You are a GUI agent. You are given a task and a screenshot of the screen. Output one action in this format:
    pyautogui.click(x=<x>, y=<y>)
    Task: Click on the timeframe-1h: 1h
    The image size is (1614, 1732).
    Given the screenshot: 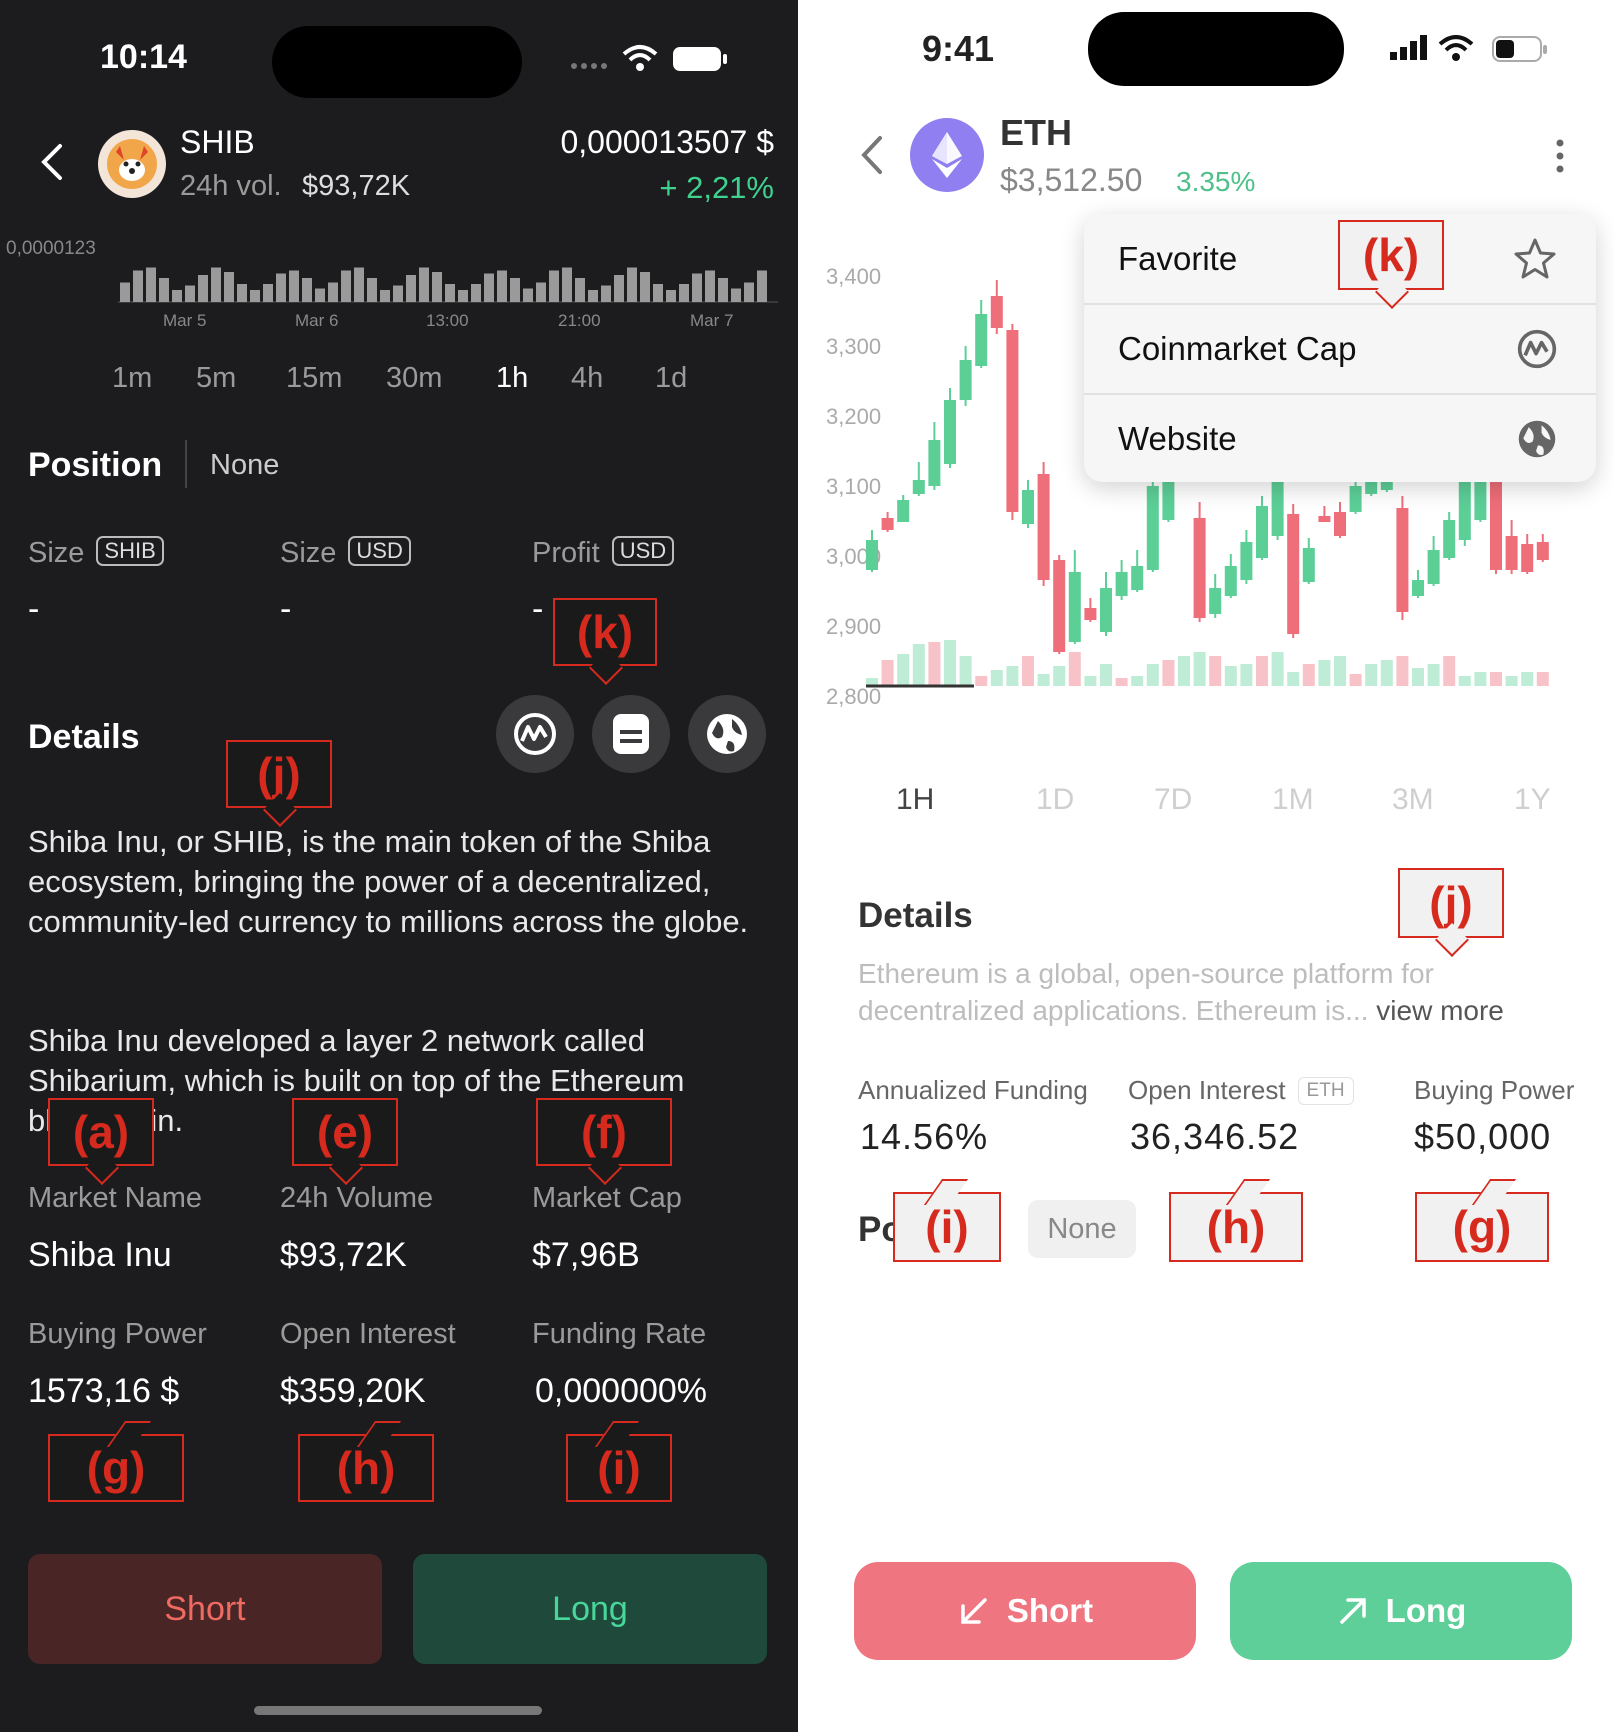 What is the action you would take?
    pyautogui.click(x=512, y=378)
    